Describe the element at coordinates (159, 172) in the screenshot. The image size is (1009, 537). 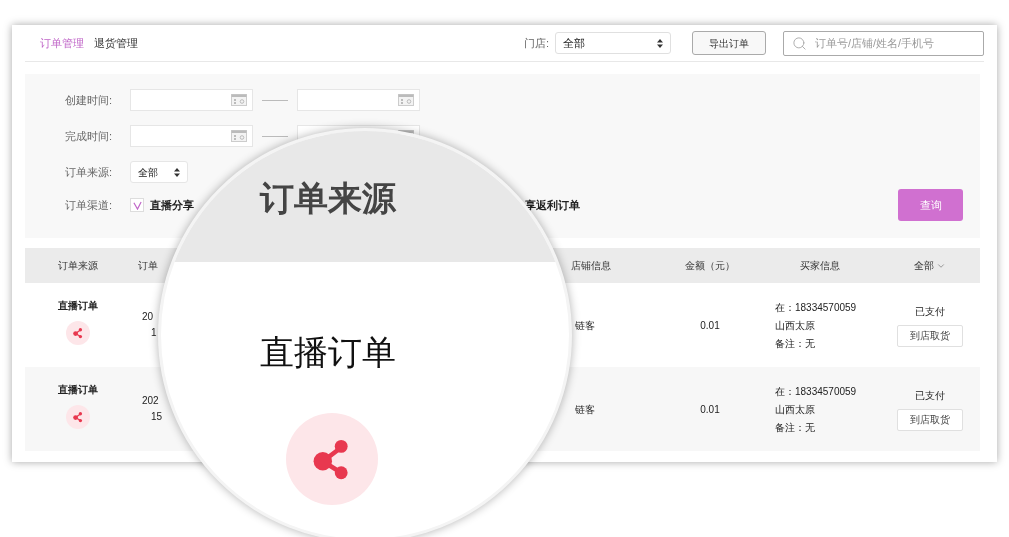
I see `source-select: 全部` at that location.